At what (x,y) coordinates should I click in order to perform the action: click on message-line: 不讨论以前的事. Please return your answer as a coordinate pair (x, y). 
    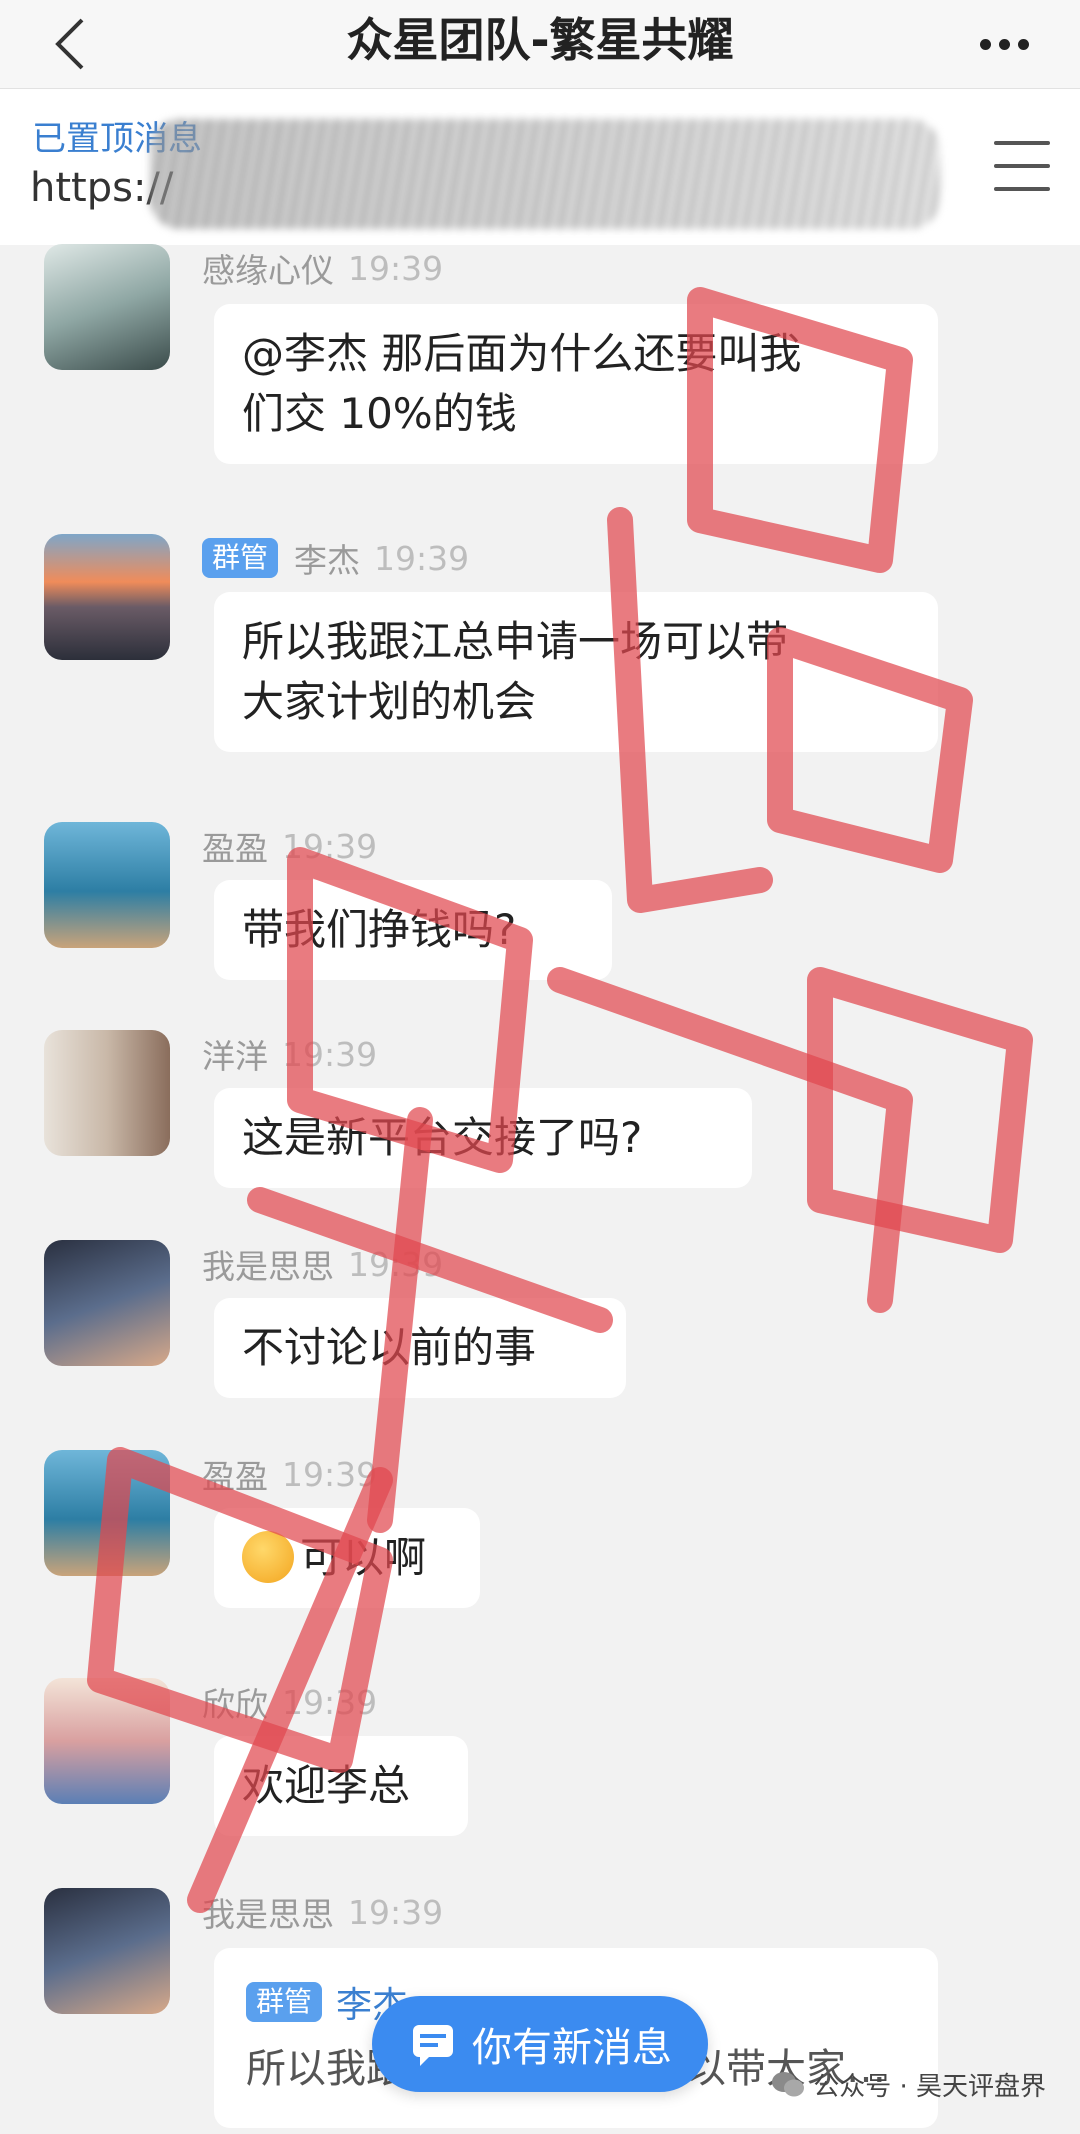
    Looking at the image, I should click on (389, 1347).